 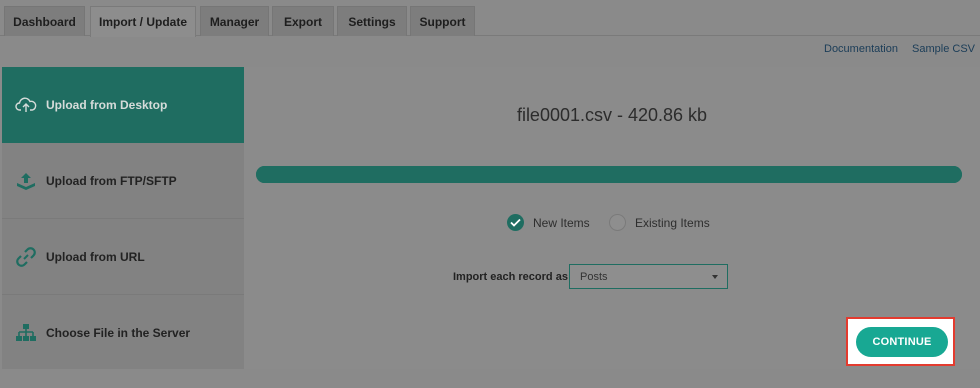 What do you see at coordinates (26, 105) in the screenshot?
I see `cloud-upload-icon` at bounding box center [26, 105].